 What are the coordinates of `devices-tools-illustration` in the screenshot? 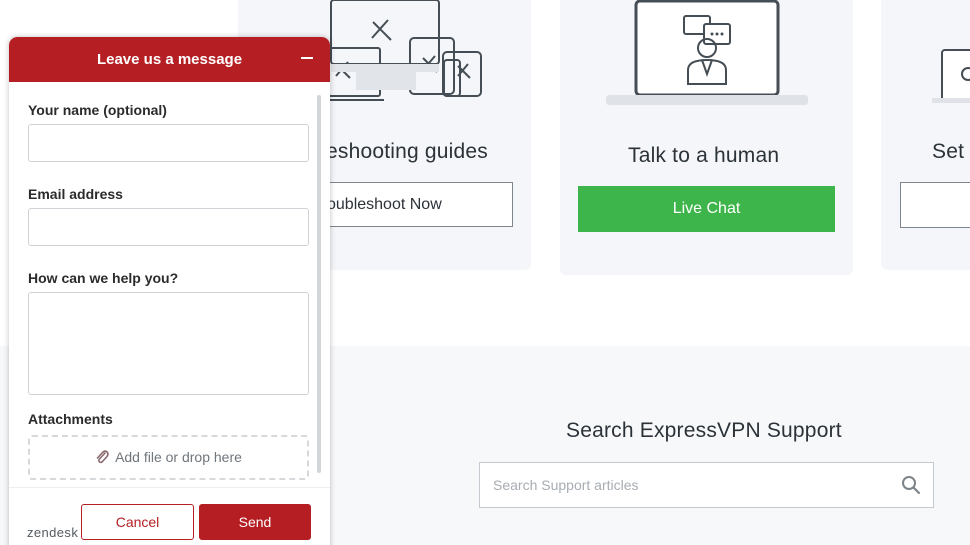 It's located at (404, 50).